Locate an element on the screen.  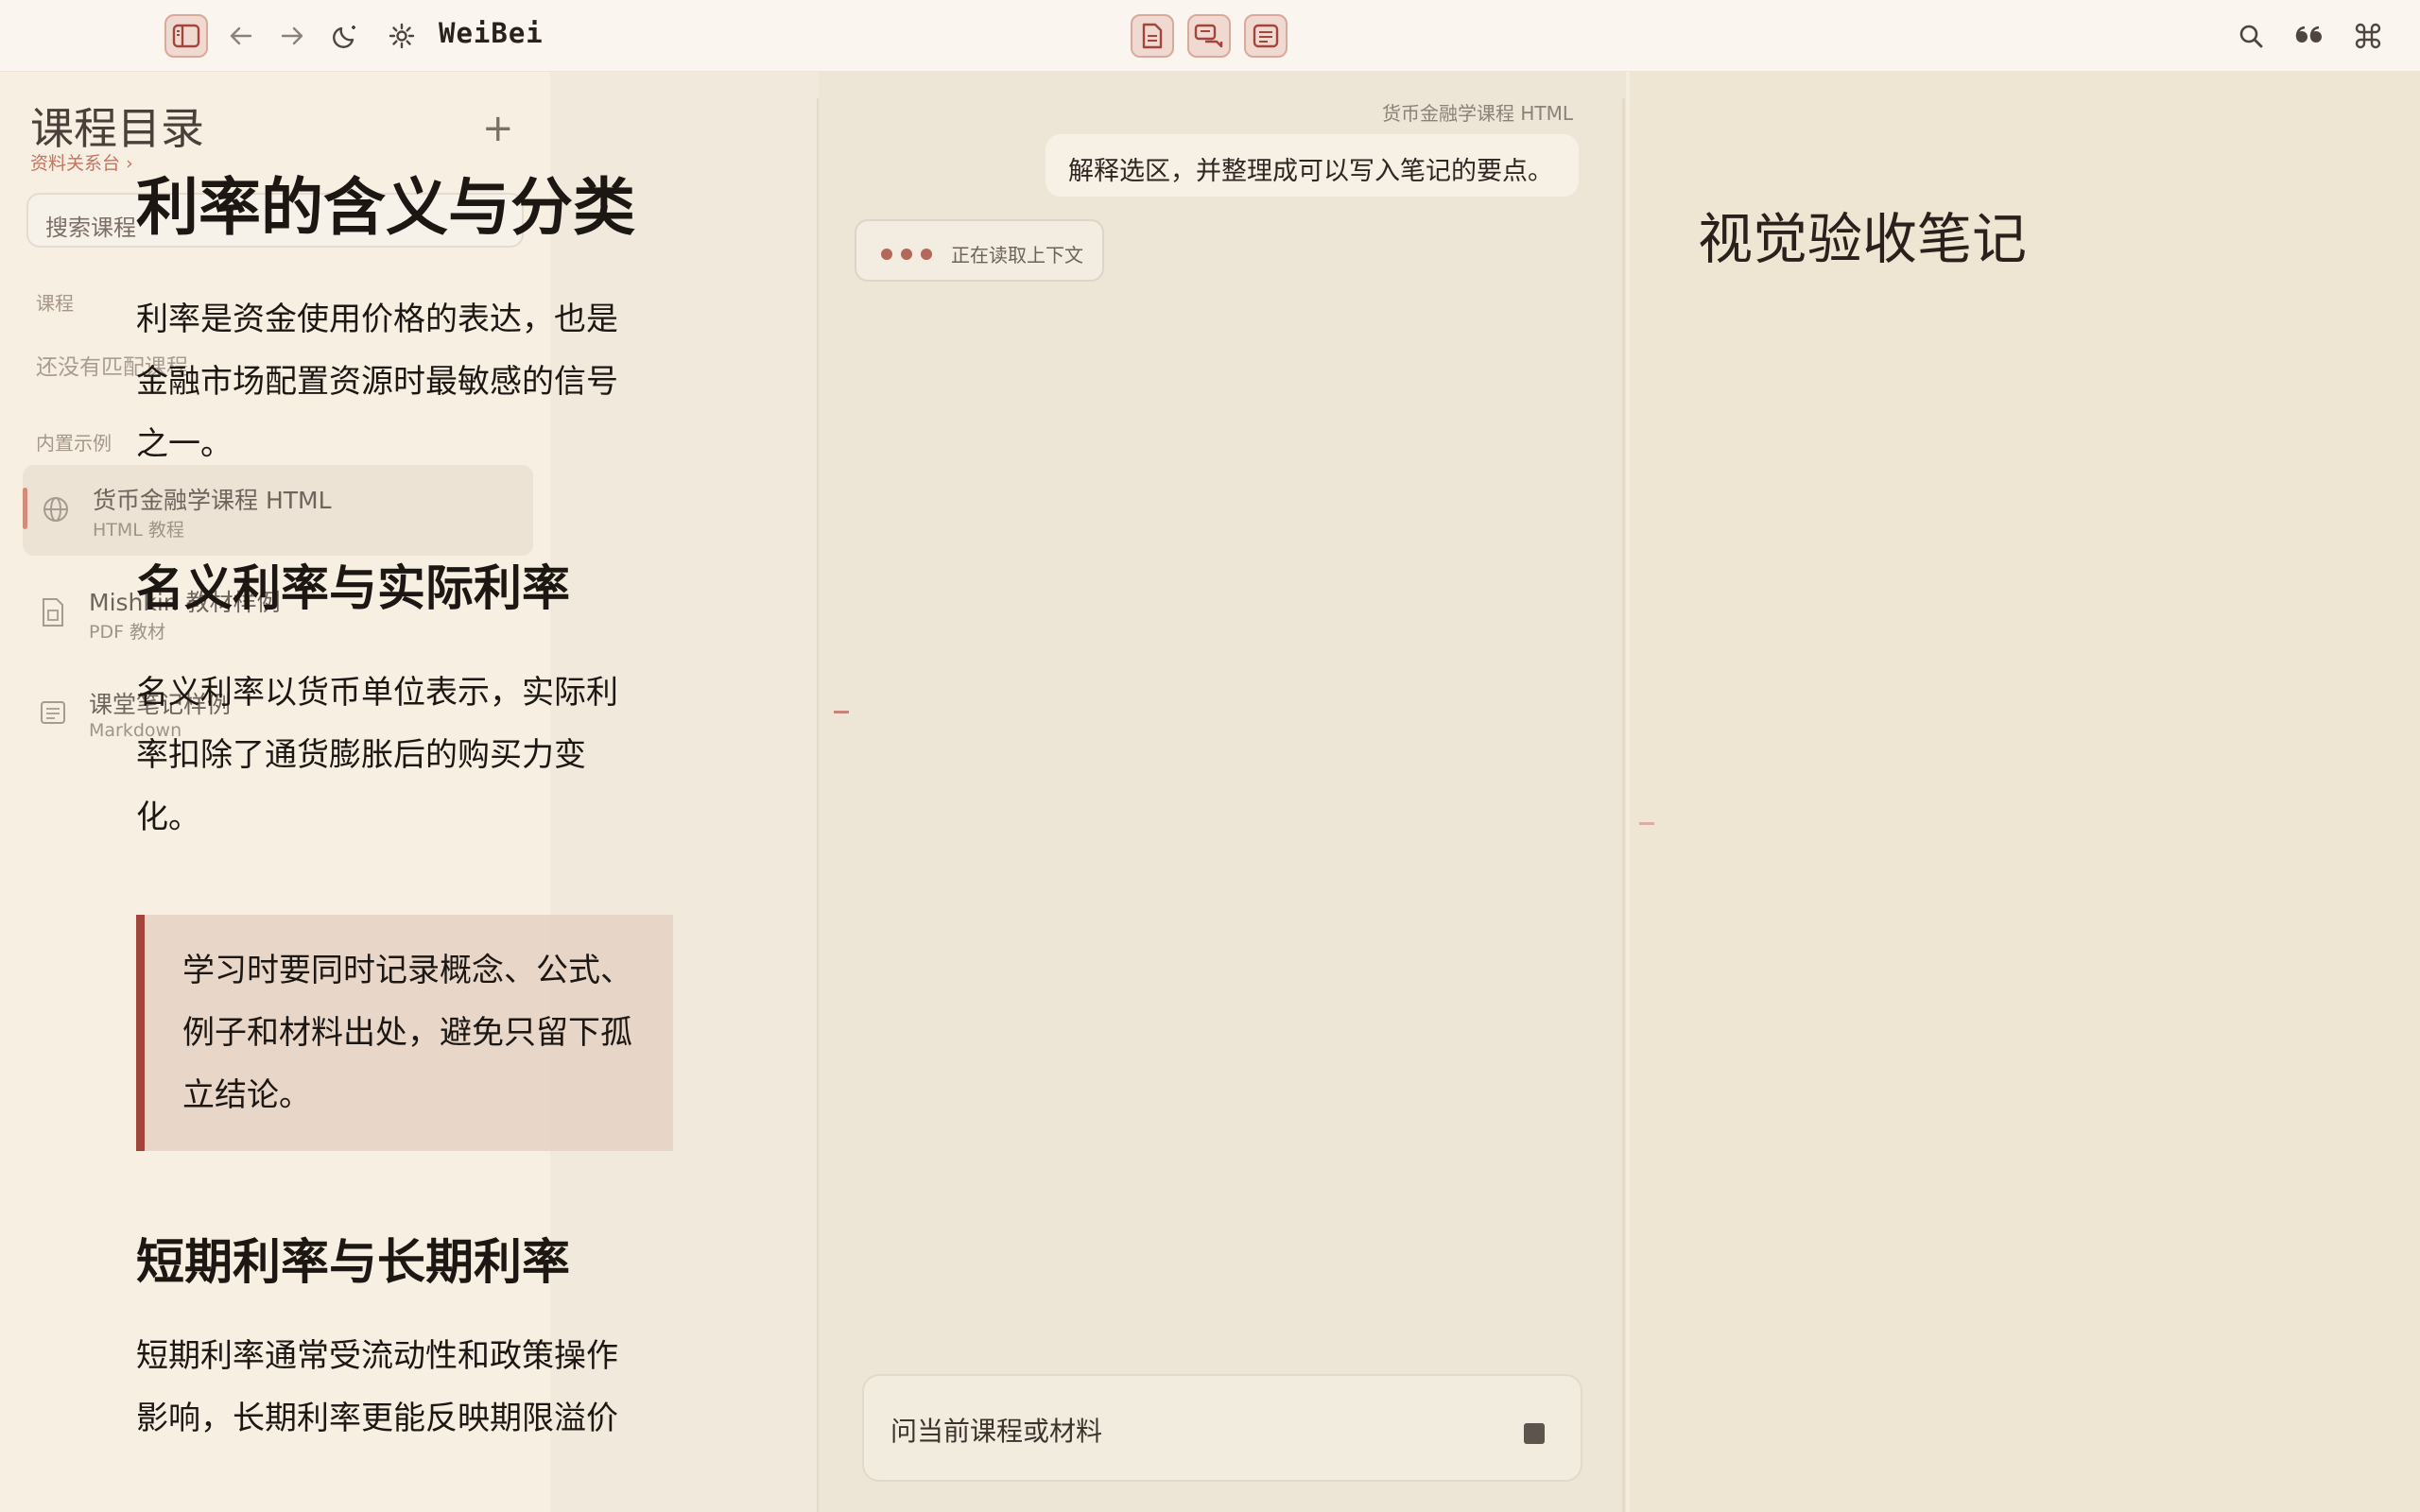
quote-button is located at coordinates (2309, 36).